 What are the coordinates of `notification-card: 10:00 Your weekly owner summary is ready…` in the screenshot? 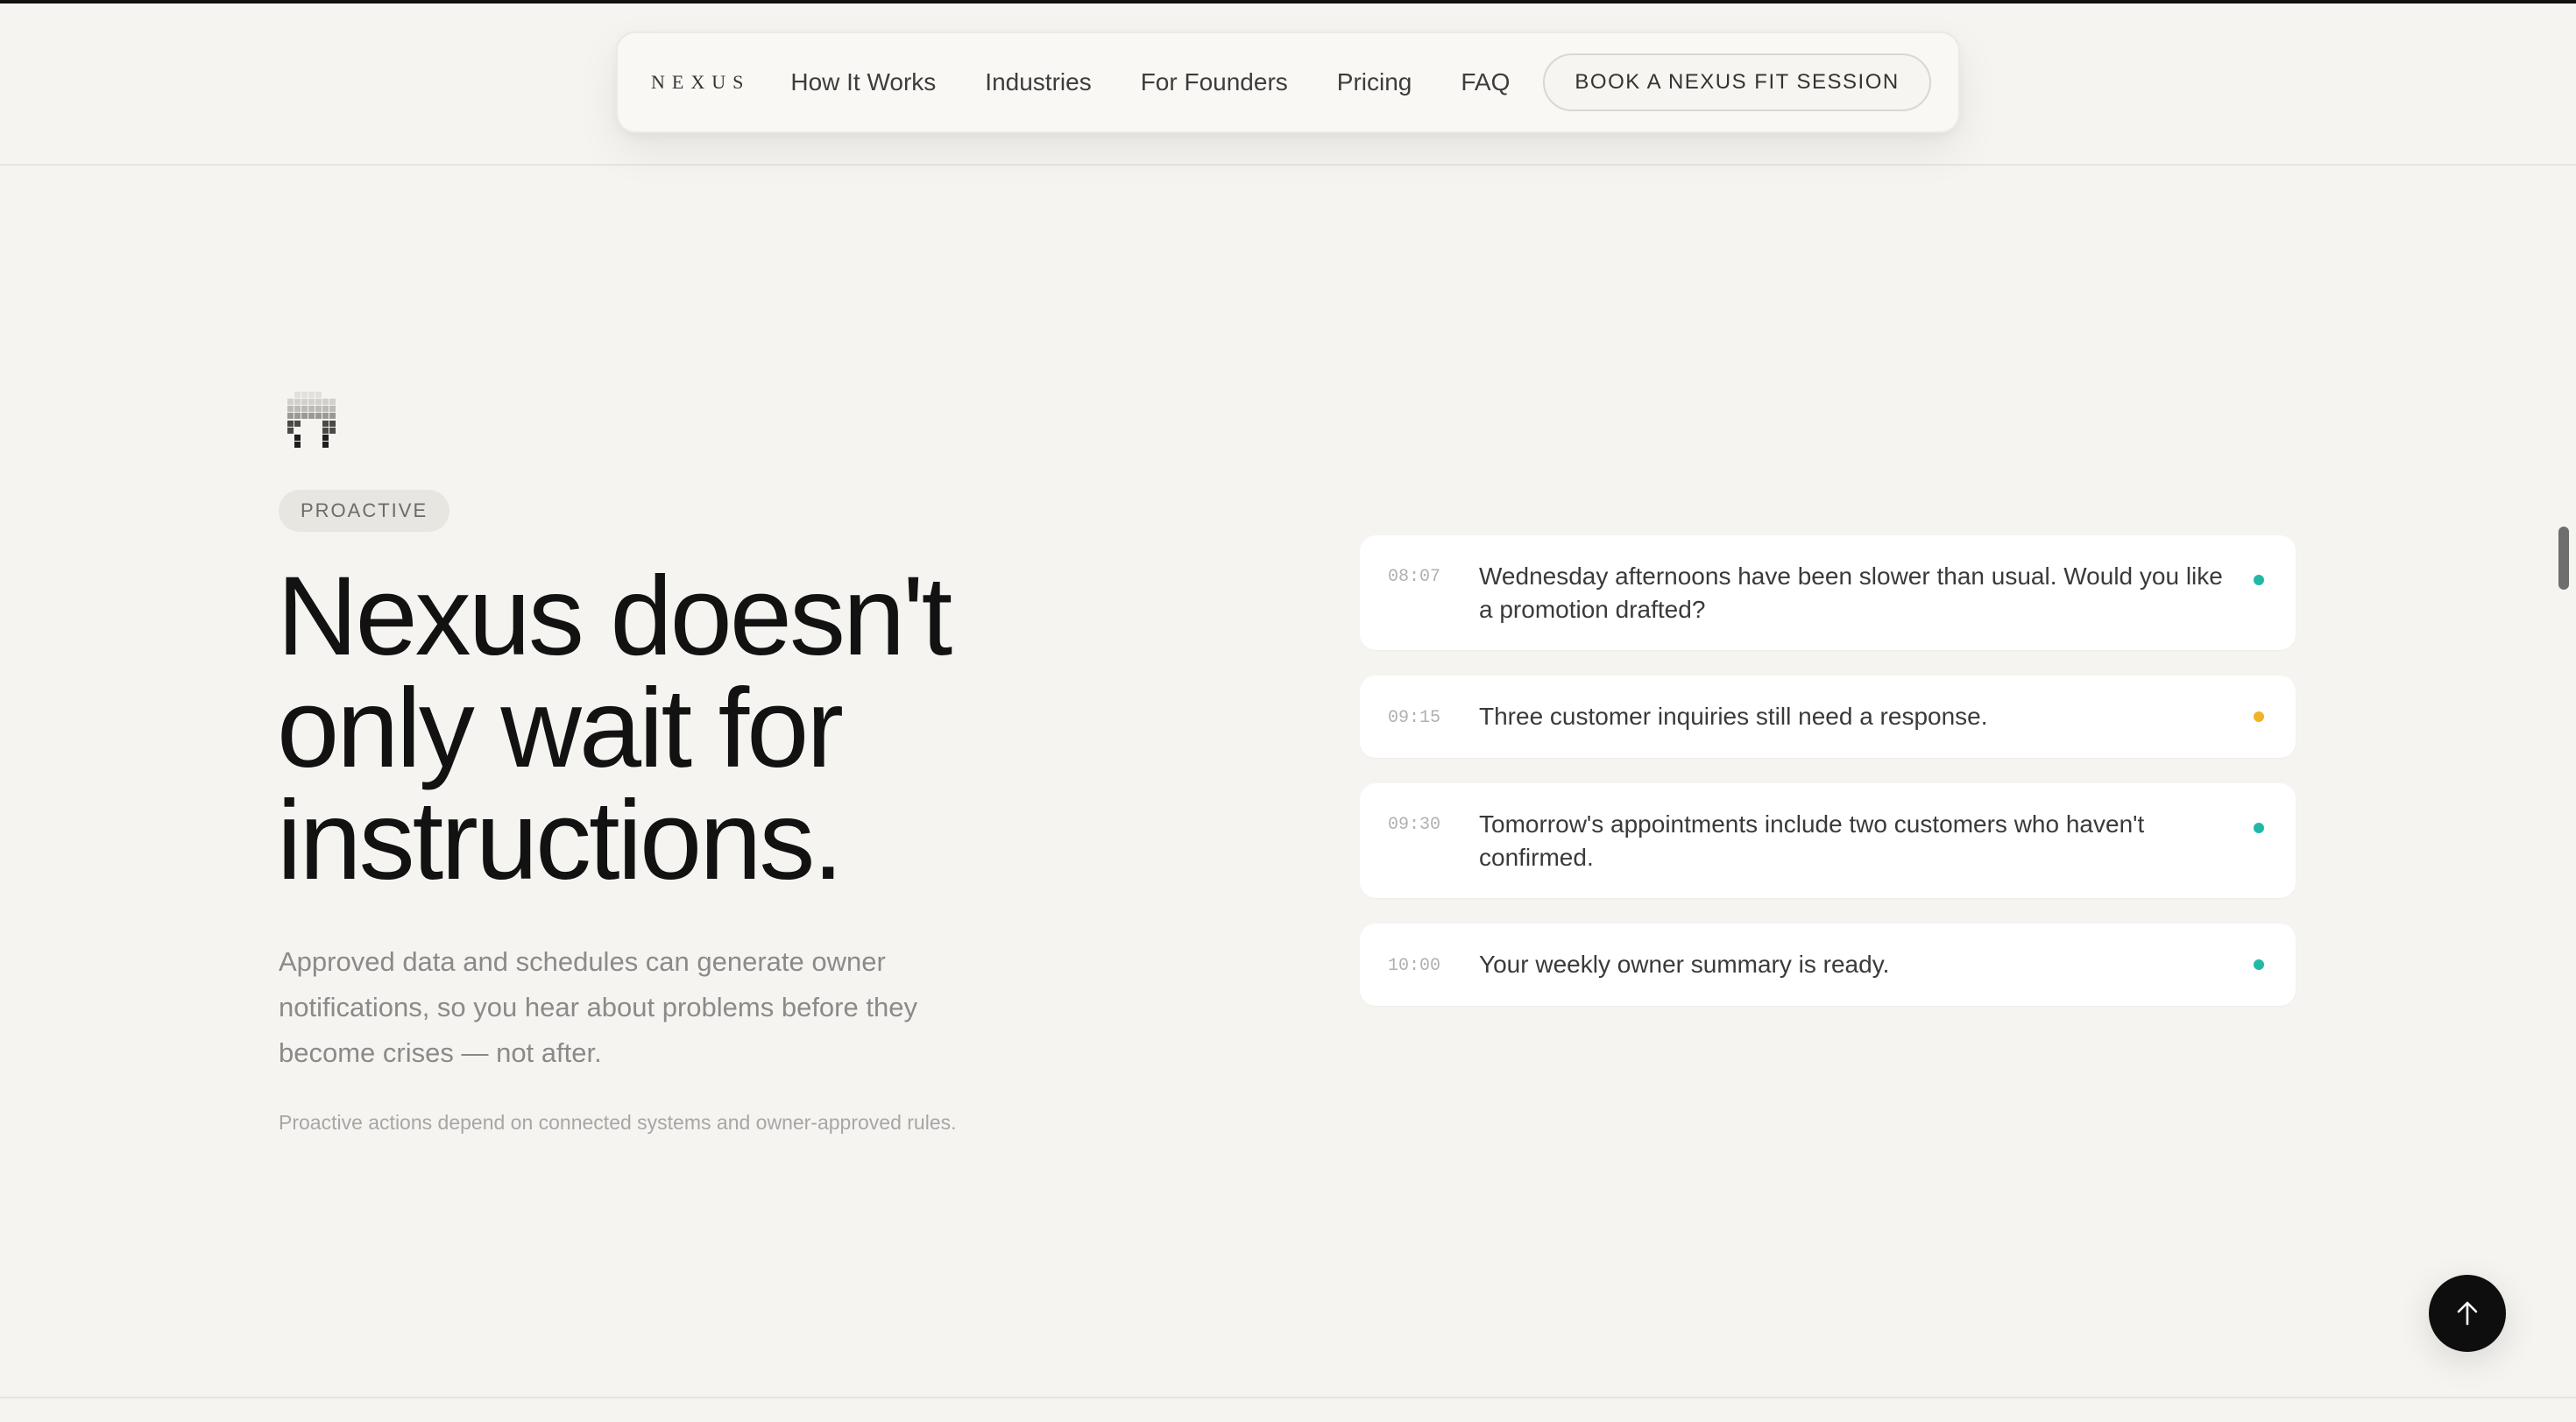 It's located at (1828, 964).